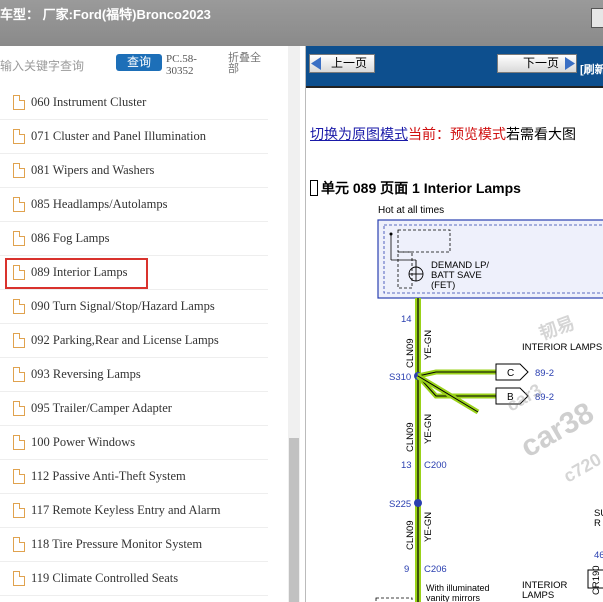 The width and height of the screenshot is (603, 602). What do you see at coordinates (597, 18) in the screenshot?
I see `window-control-button` at bounding box center [597, 18].